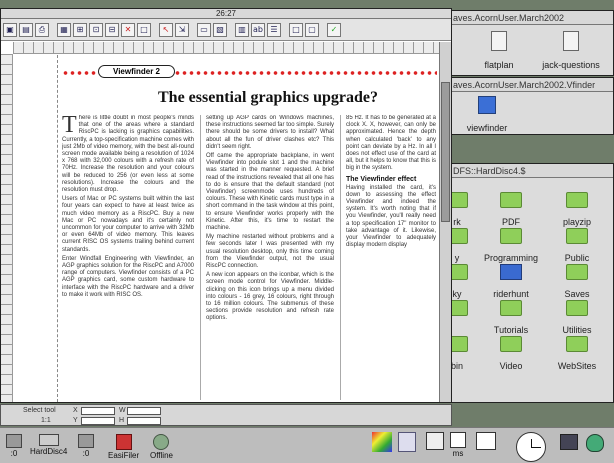  Describe the element at coordinates (312, 29) in the screenshot. I see `preview-icon: ▢` at that location.